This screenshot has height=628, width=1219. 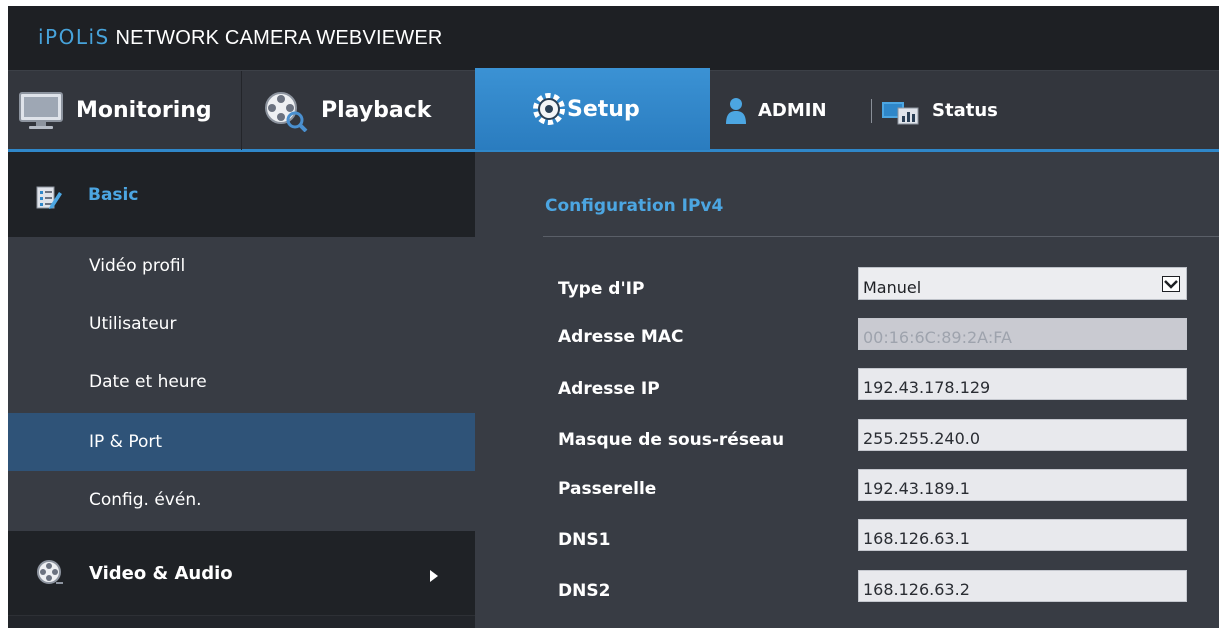 I want to click on nav-admin: ADMIN, so click(x=801, y=110).